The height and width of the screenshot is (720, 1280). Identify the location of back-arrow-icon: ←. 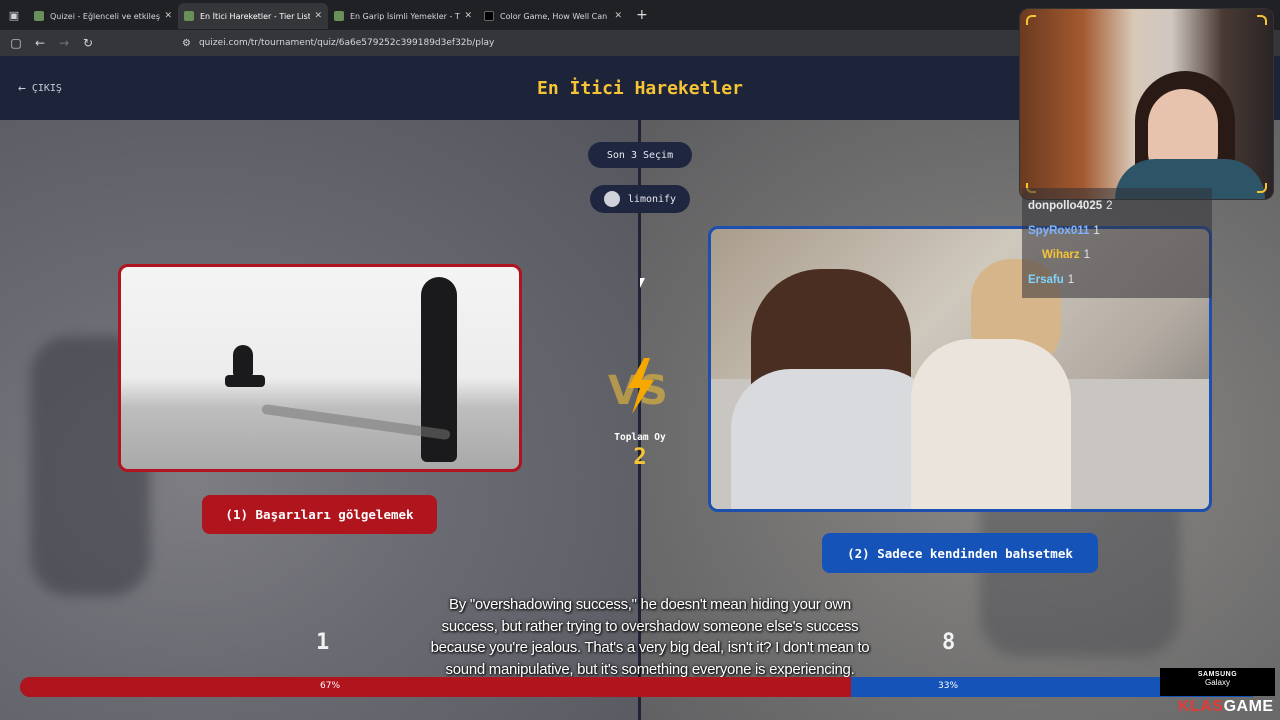
(40, 43).